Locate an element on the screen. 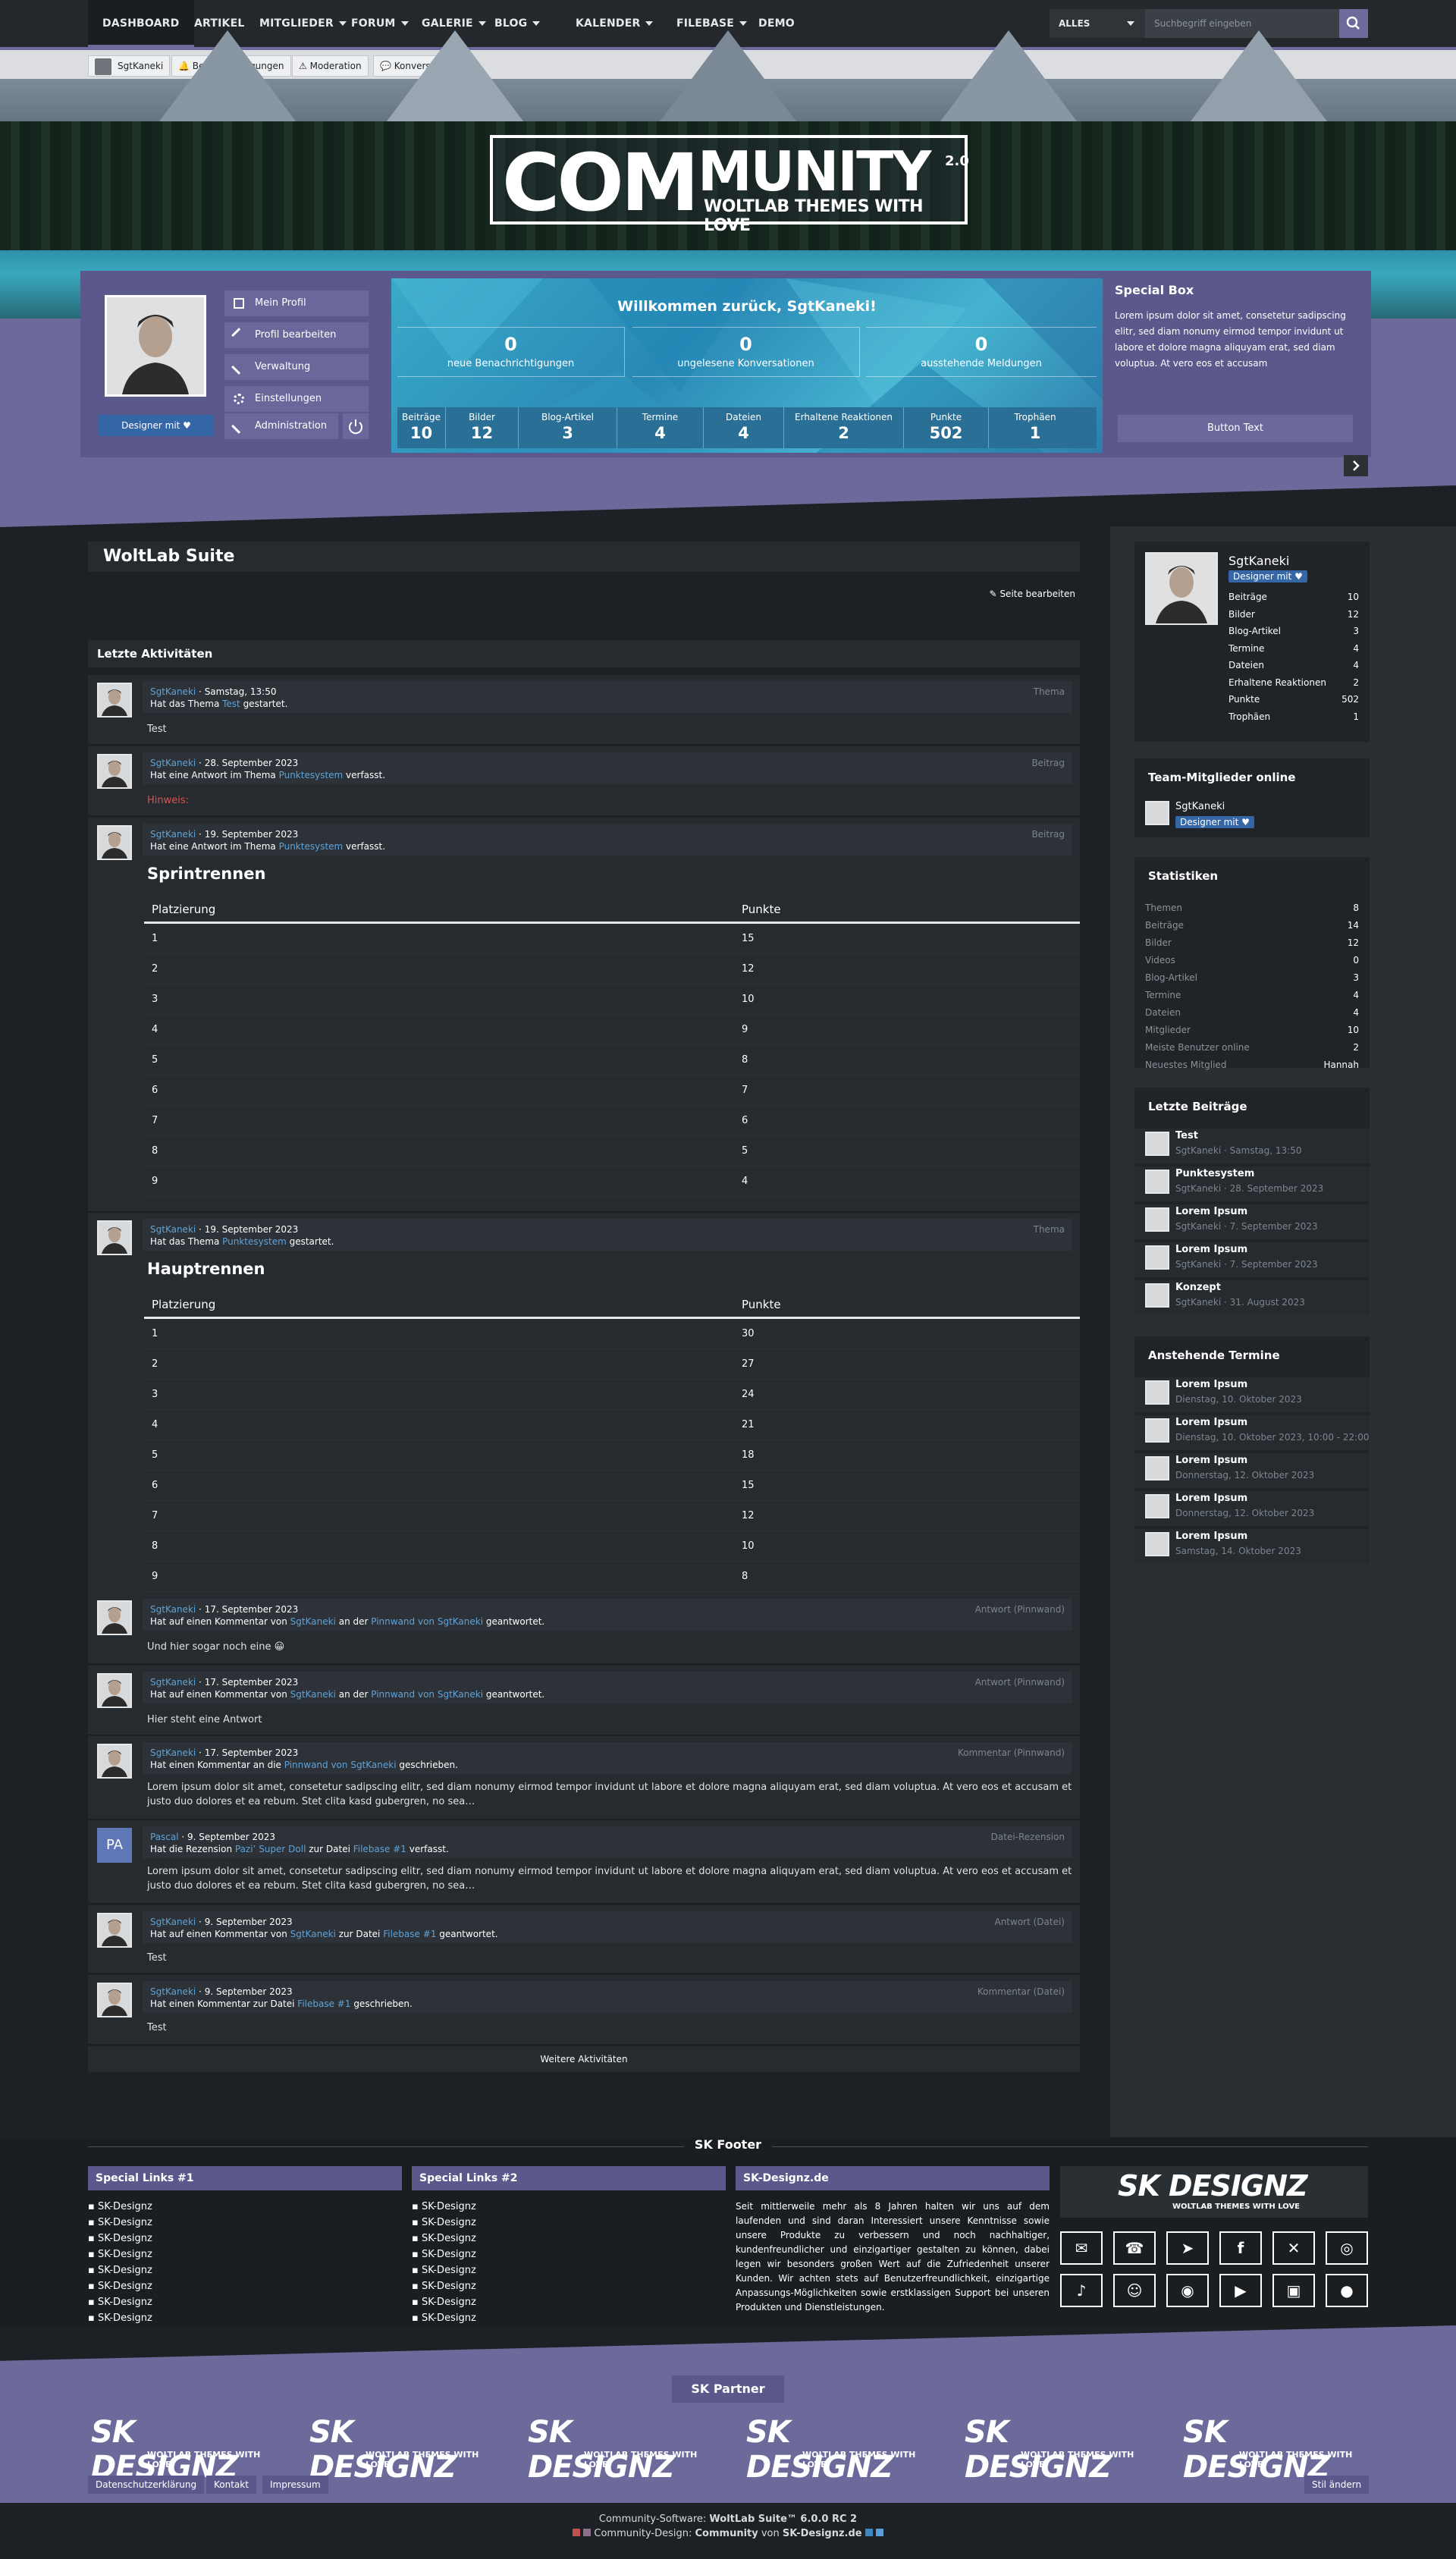 The height and width of the screenshot is (2559, 1456). stat-7: Trophäen 1 is located at coordinates (1035, 427).